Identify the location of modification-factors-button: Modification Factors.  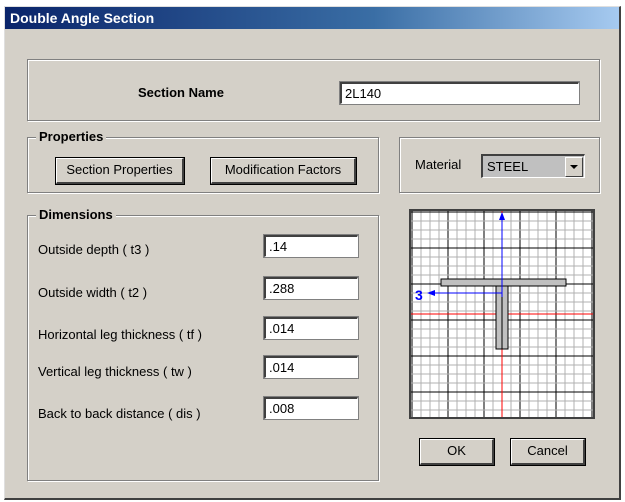
(283, 171).